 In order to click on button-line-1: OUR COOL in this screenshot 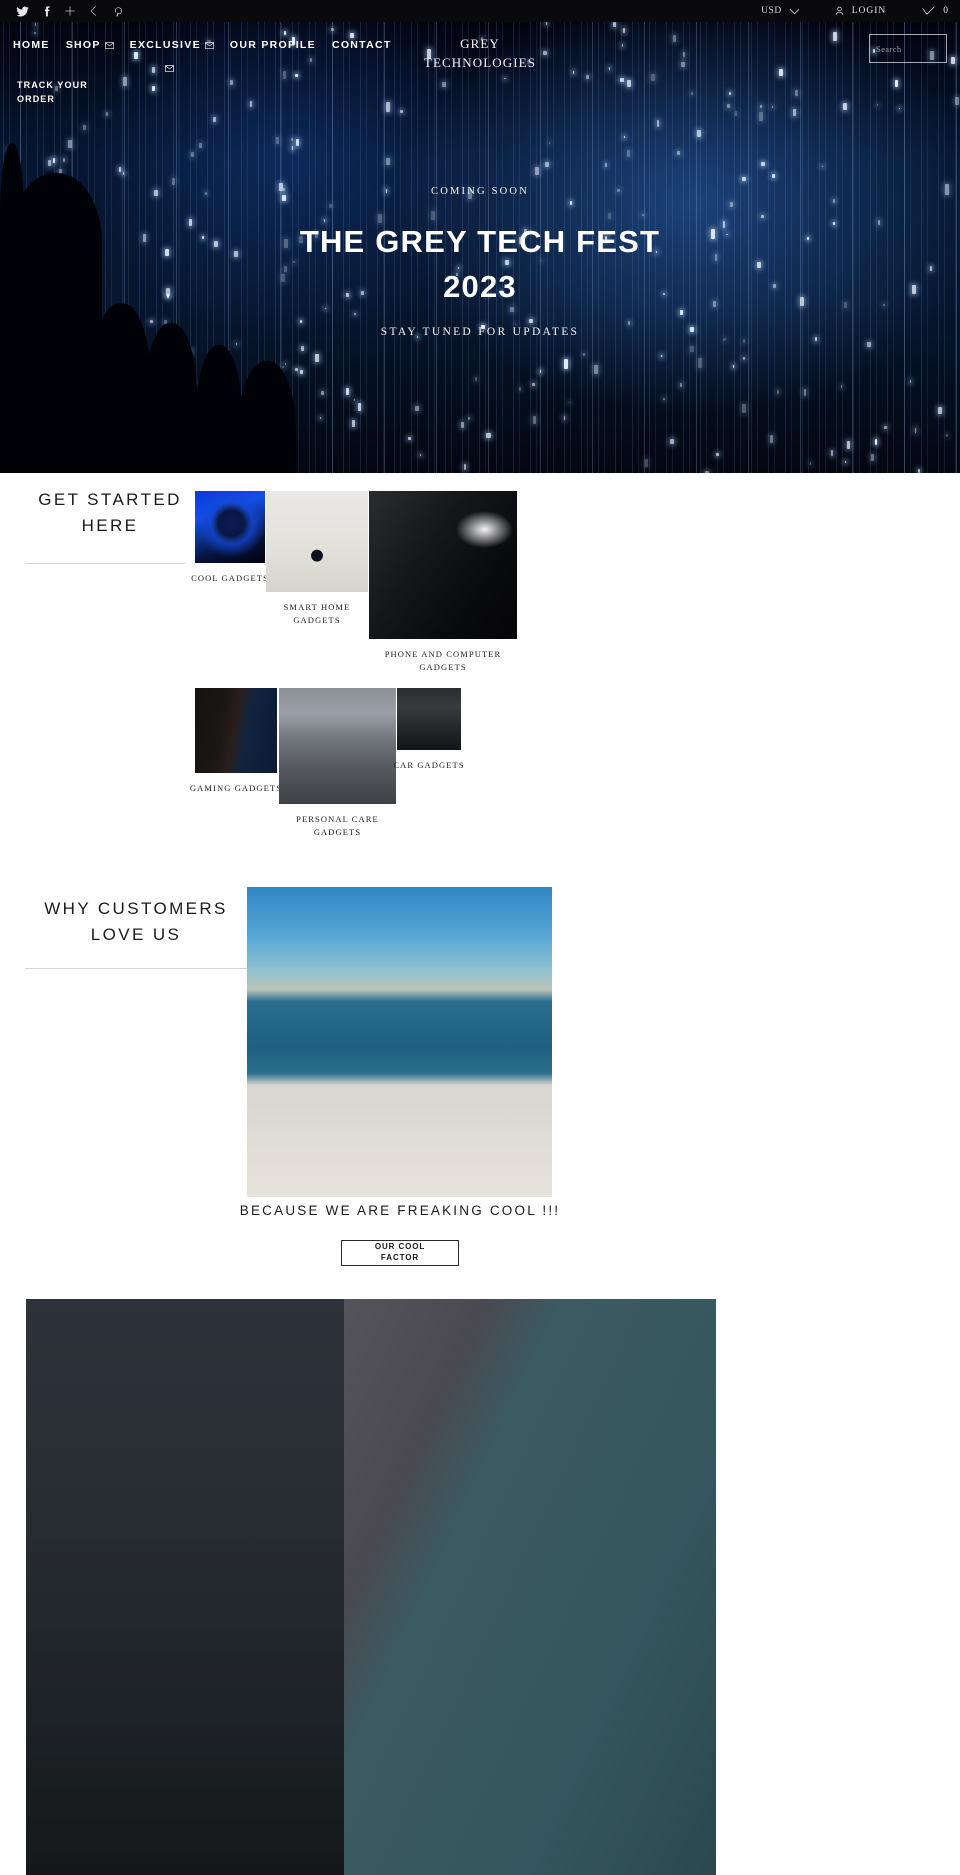, I will do `click(400, 1247)`.